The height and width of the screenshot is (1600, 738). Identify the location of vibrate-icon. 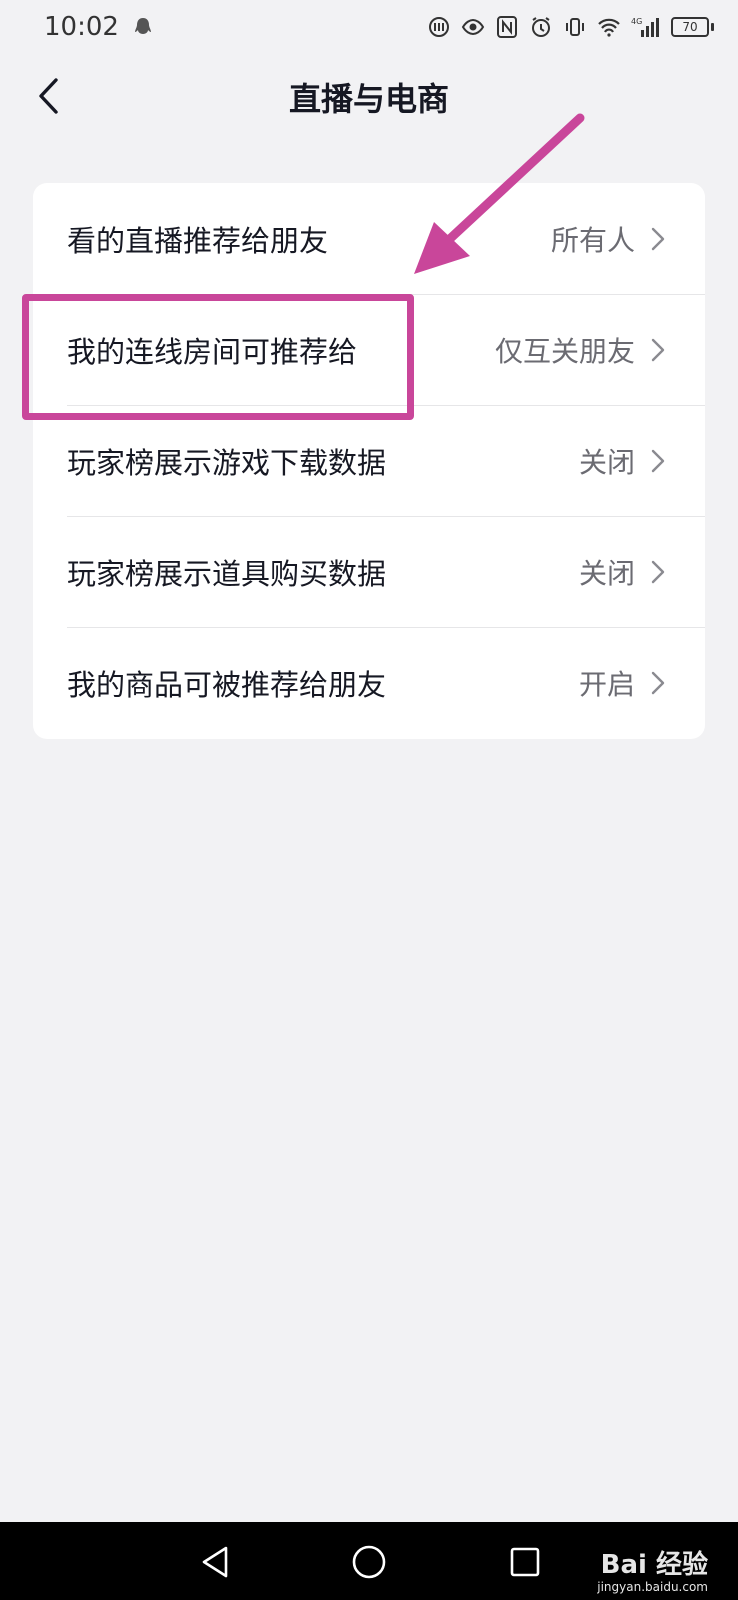
(575, 27).